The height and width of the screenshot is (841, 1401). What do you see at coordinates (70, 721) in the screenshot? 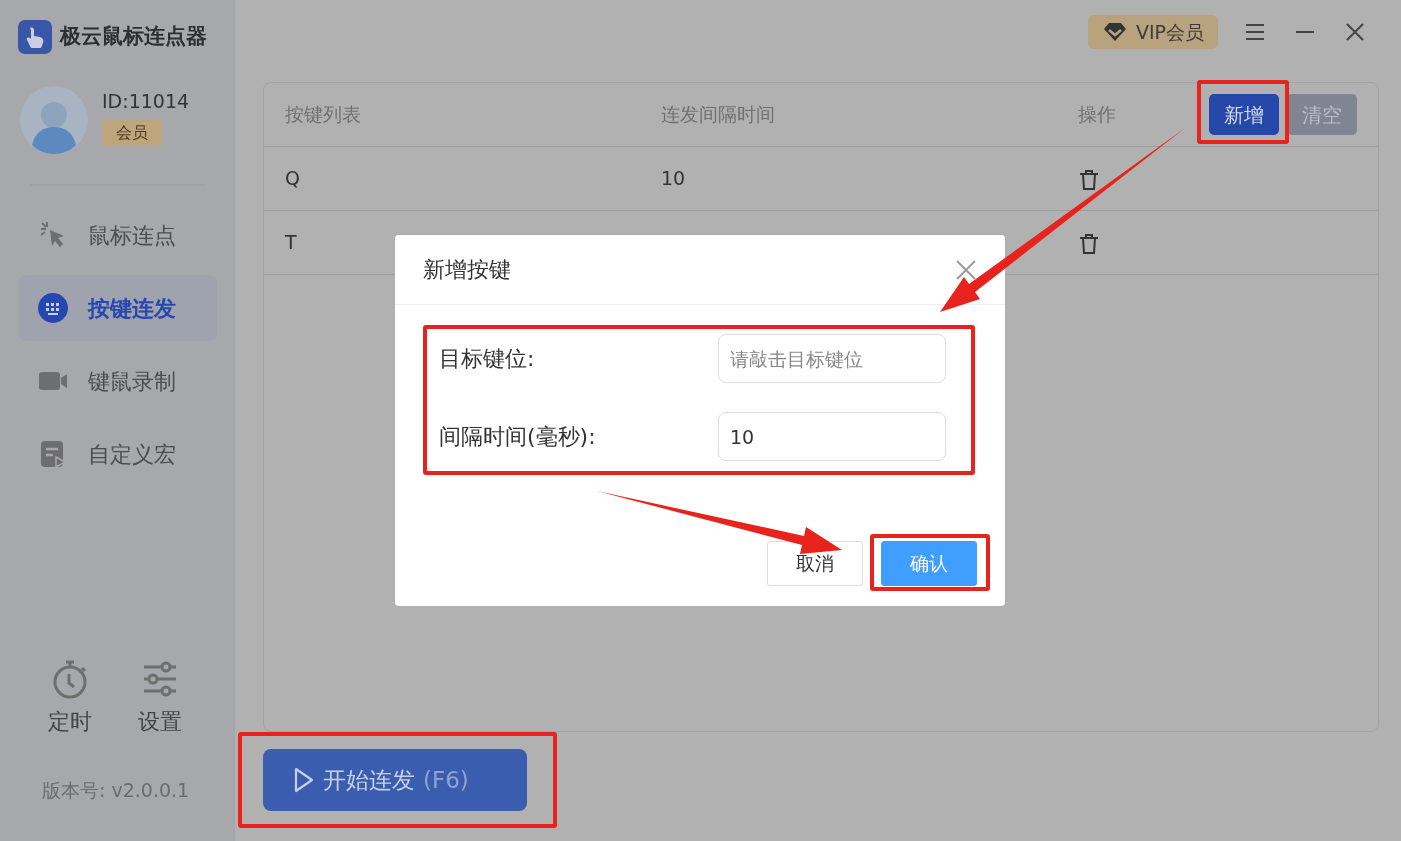
I see `tool-label: 定时` at bounding box center [70, 721].